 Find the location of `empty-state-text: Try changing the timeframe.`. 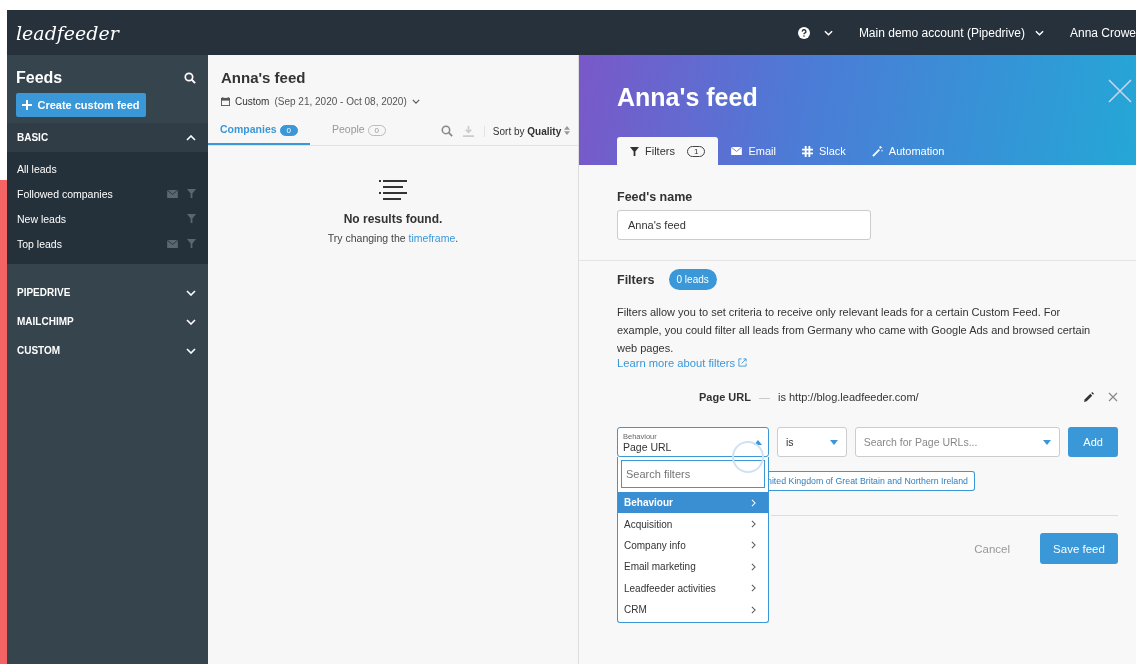

empty-state-text: Try changing the timeframe. is located at coordinates (393, 238).